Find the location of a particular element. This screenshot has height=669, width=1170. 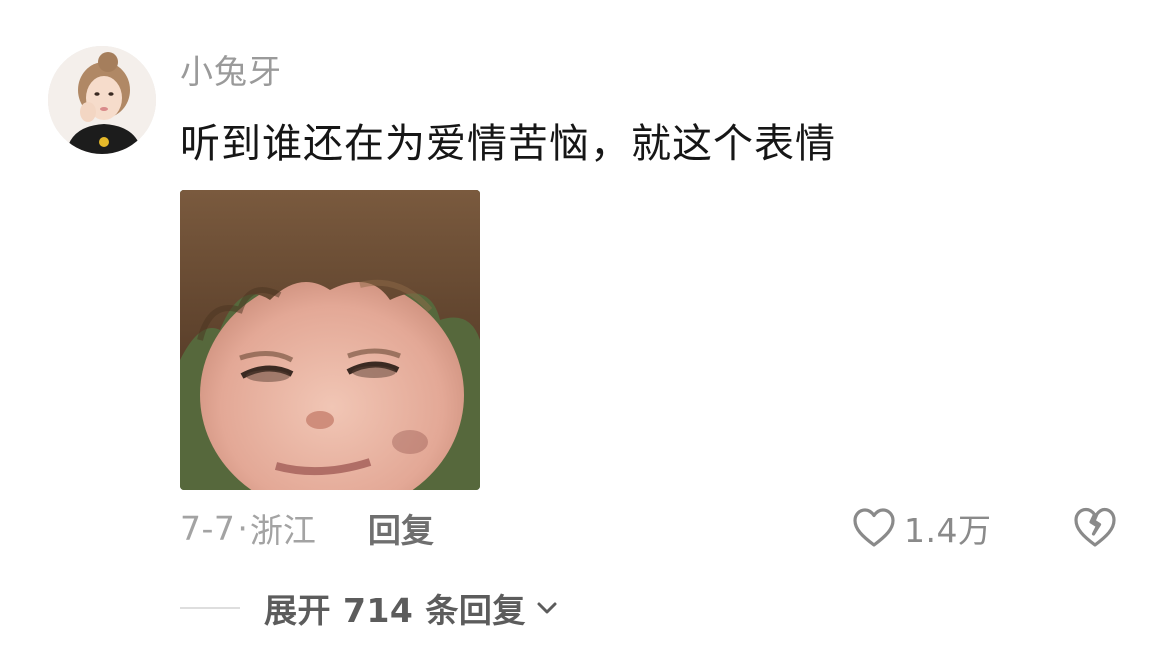

dislike-button is located at coordinates (1095, 527).